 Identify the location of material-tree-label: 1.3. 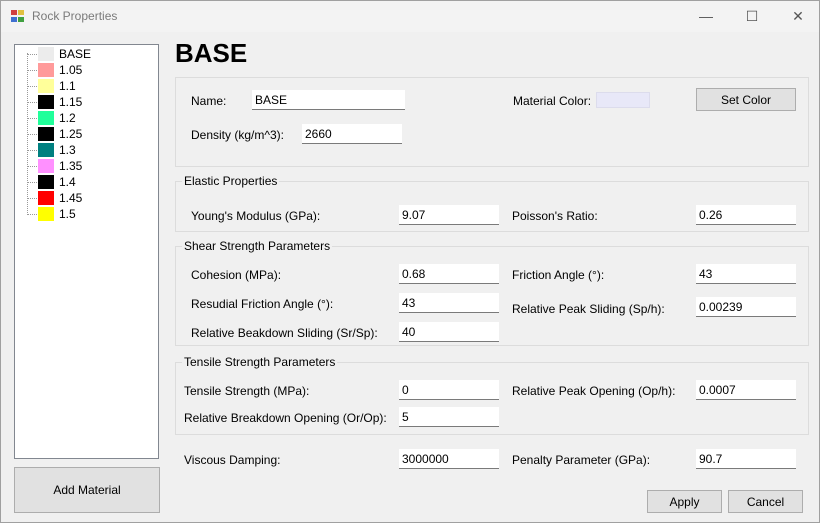
(67, 150).